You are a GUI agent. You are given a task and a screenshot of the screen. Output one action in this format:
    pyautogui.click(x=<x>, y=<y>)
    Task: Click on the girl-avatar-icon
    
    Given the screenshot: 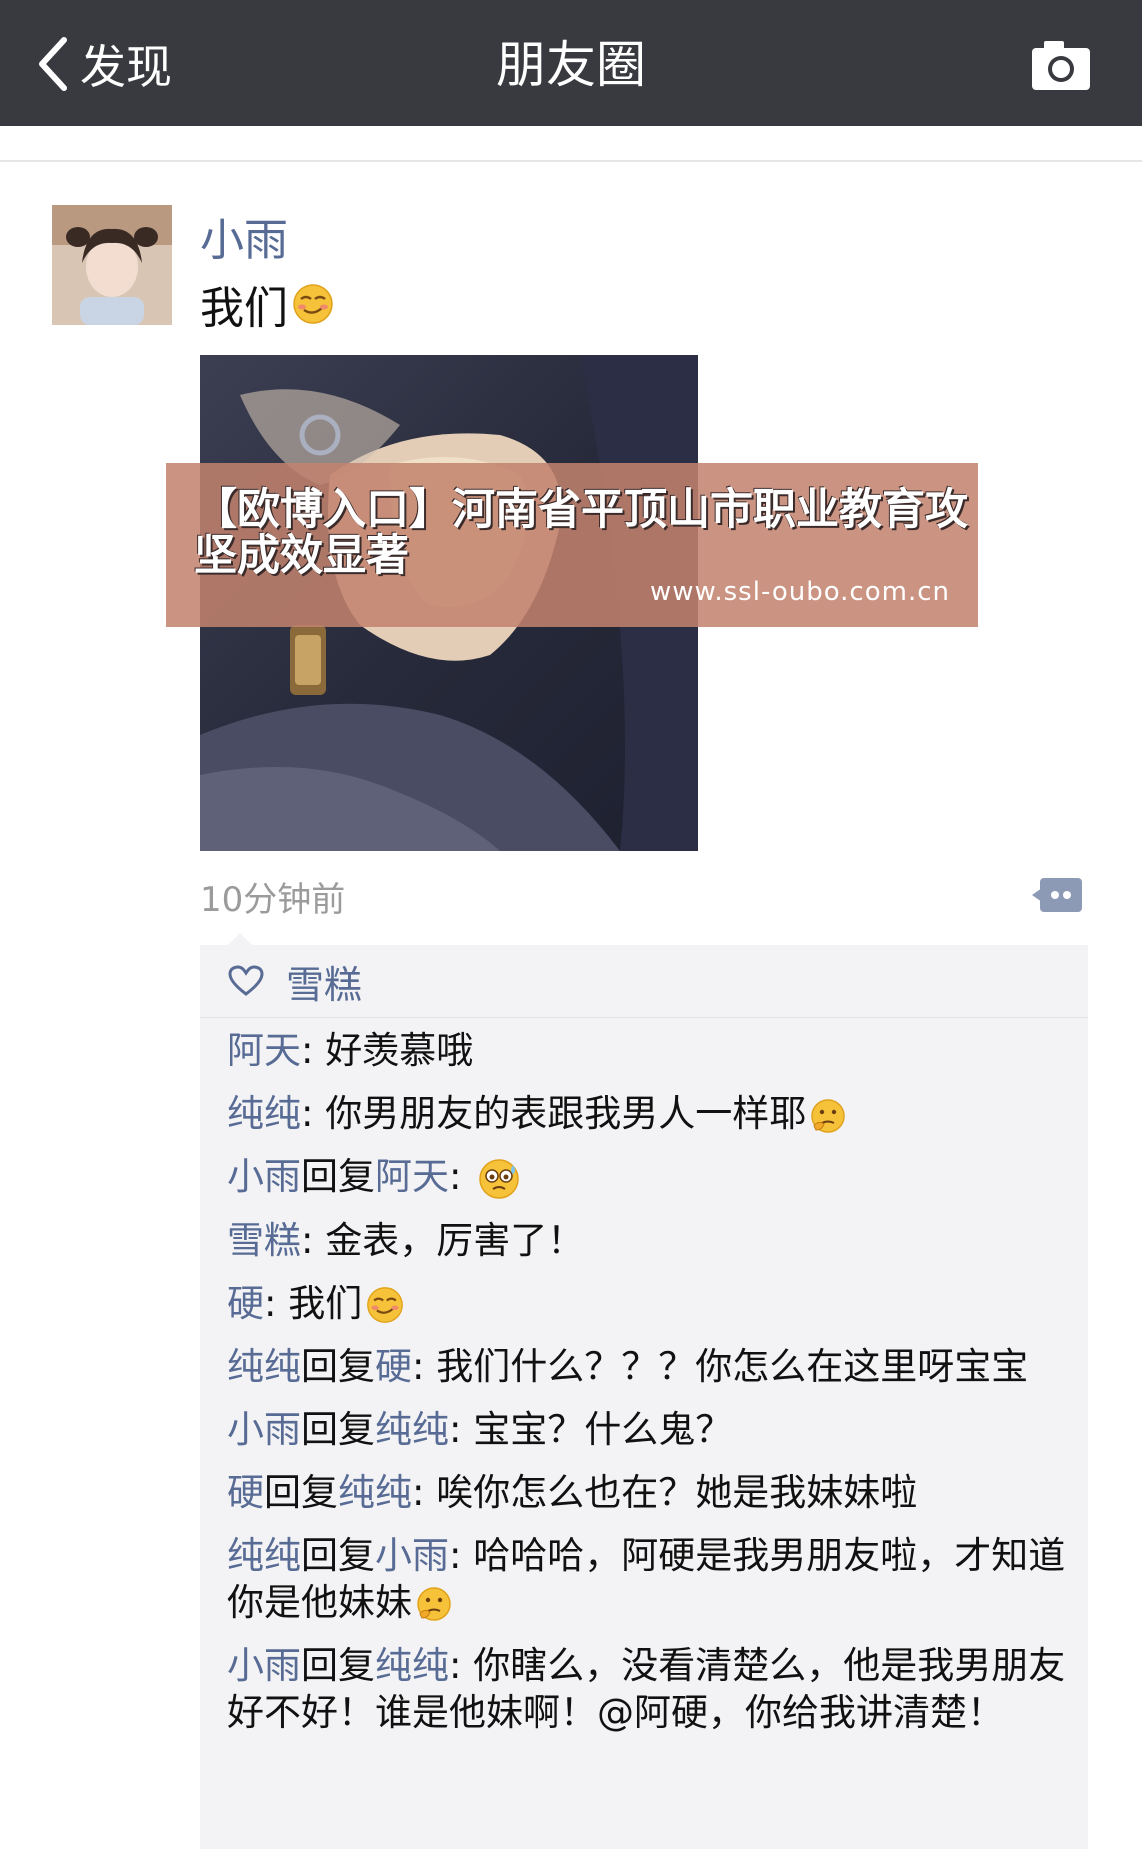 What is the action you would take?
    pyautogui.click(x=112, y=265)
    